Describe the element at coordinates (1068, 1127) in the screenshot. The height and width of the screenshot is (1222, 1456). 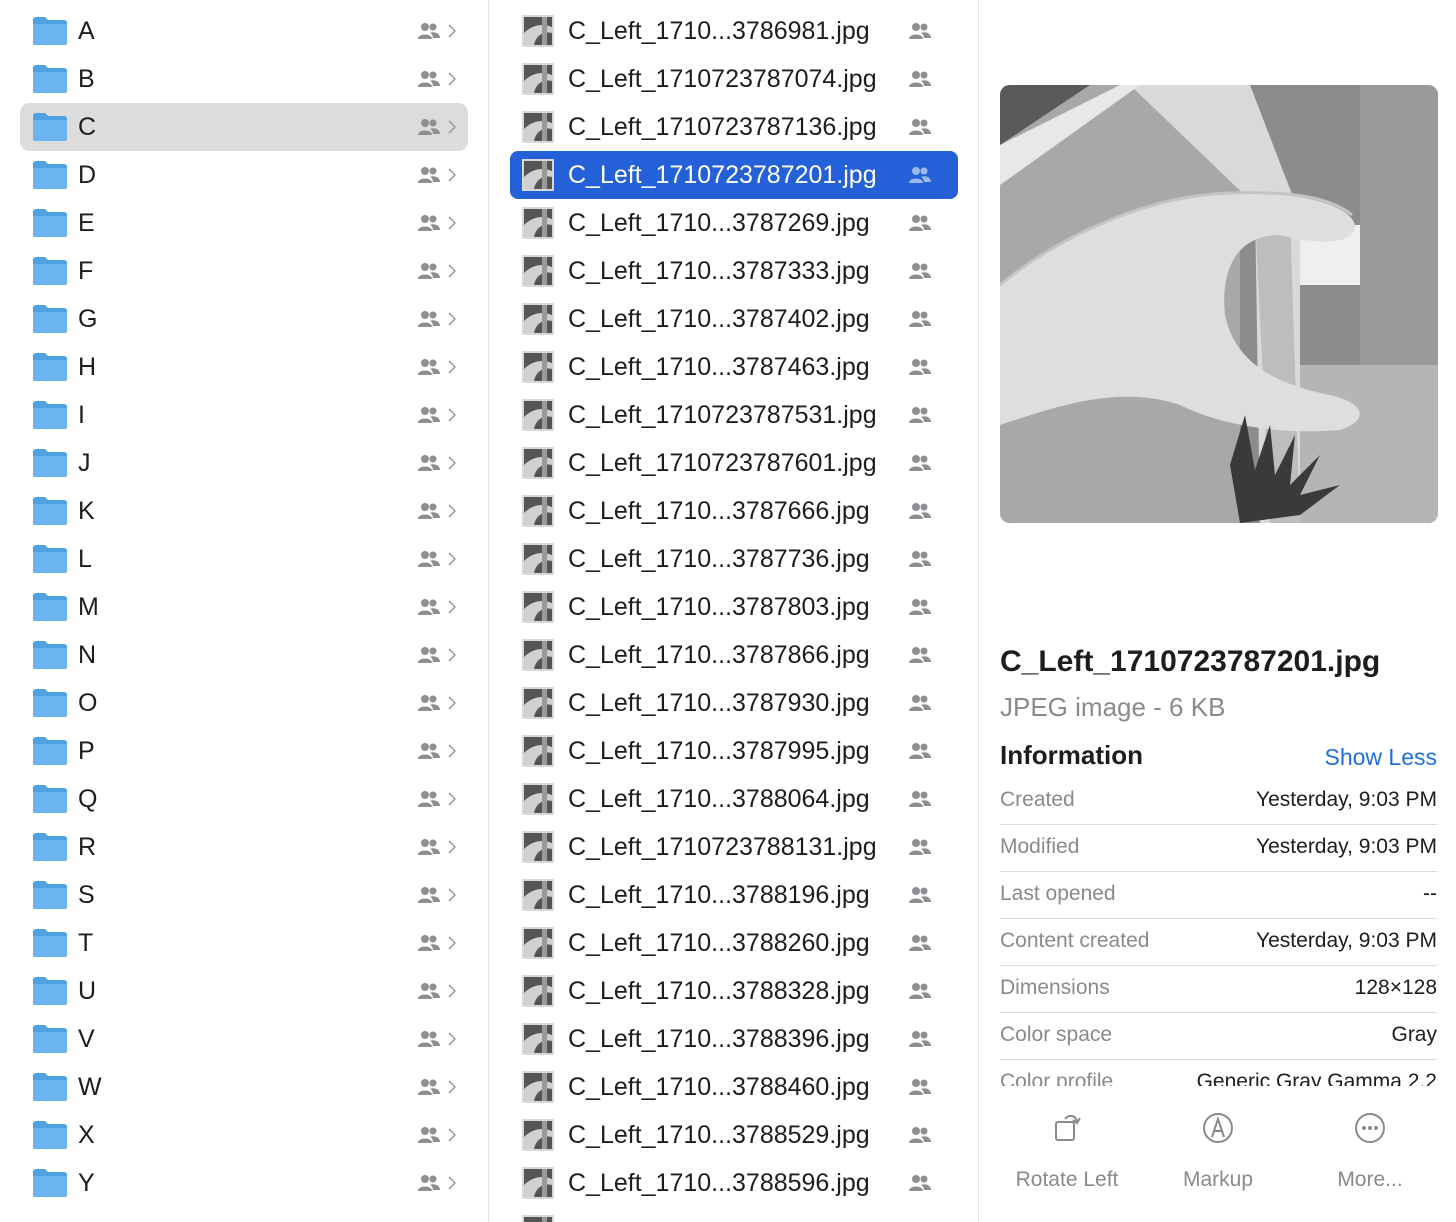
I see `rotate-left-icon` at that location.